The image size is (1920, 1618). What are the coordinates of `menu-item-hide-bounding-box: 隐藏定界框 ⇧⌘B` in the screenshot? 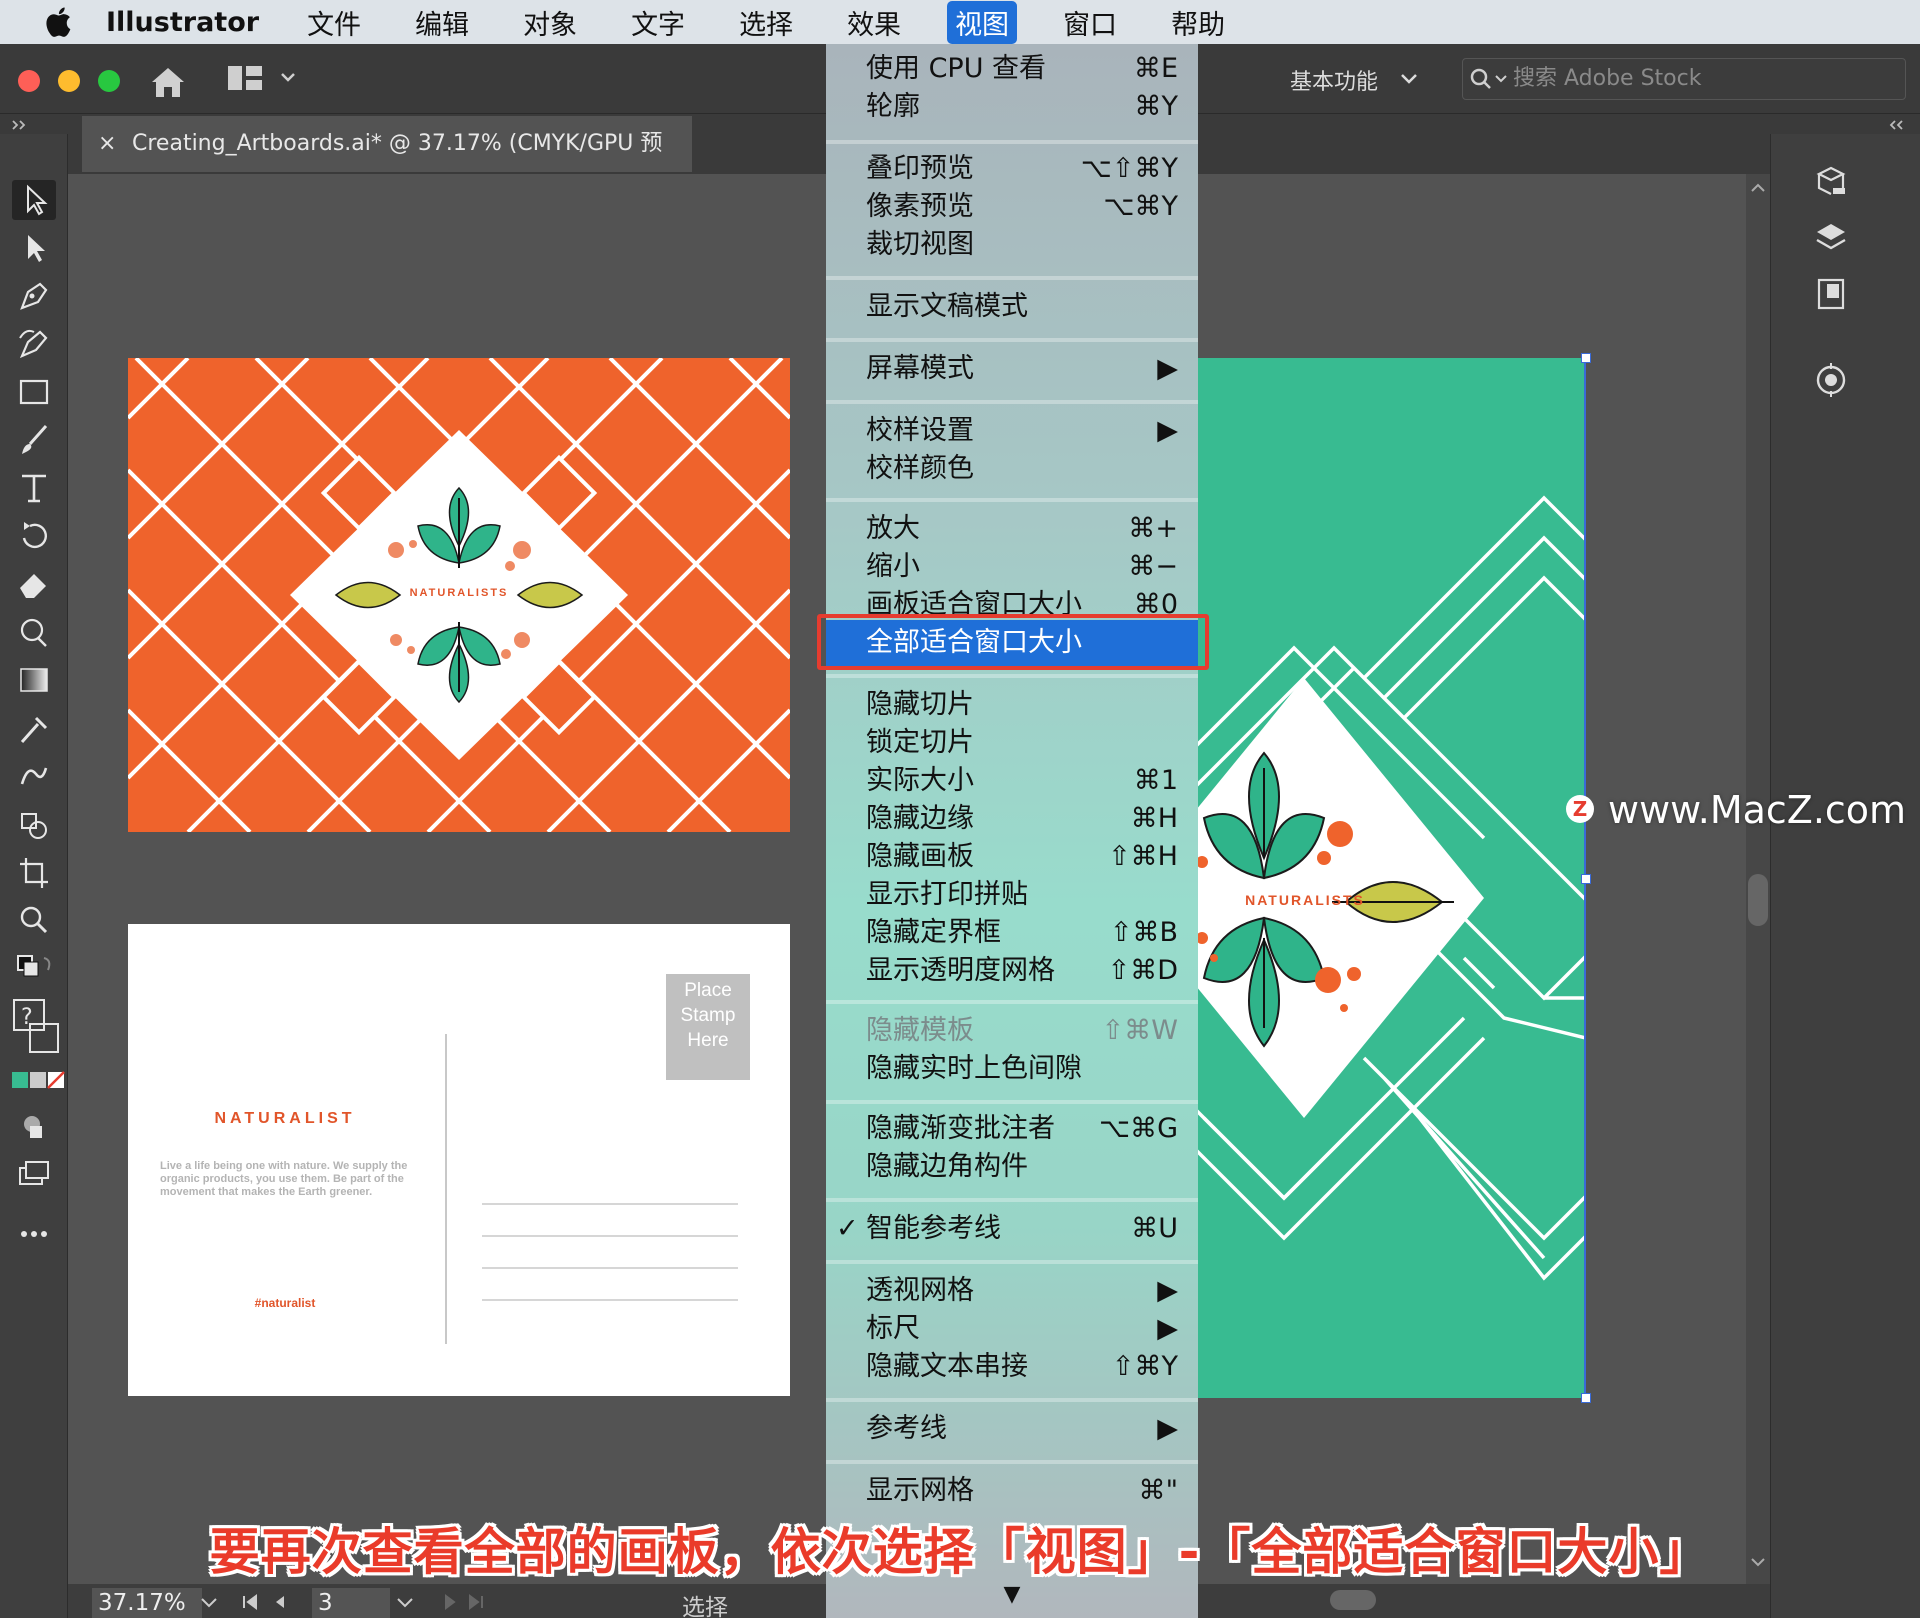 It's located at (1012, 933).